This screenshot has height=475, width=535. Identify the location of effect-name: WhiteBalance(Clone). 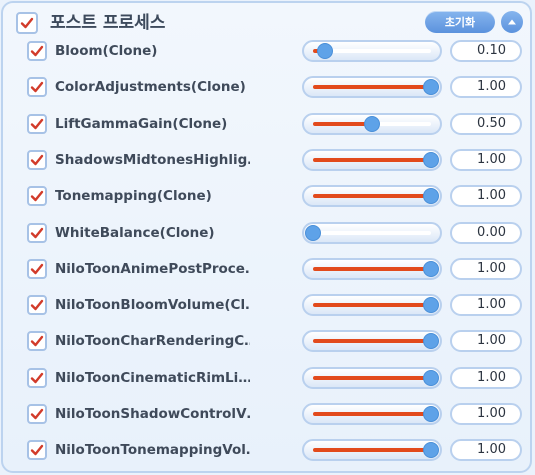
(135, 232).